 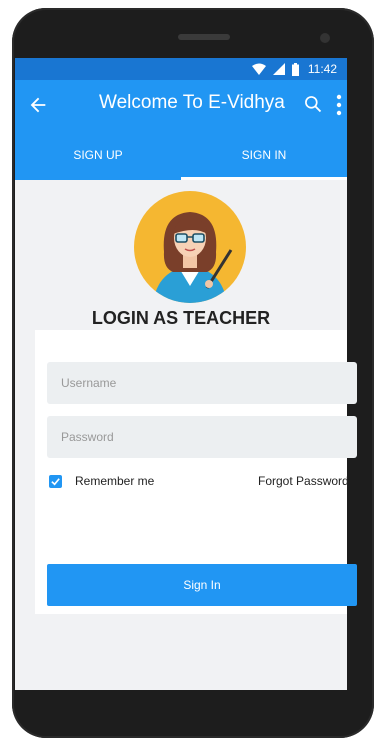 I want to click on remember-label: Remember me, so click(x=115, y=481).